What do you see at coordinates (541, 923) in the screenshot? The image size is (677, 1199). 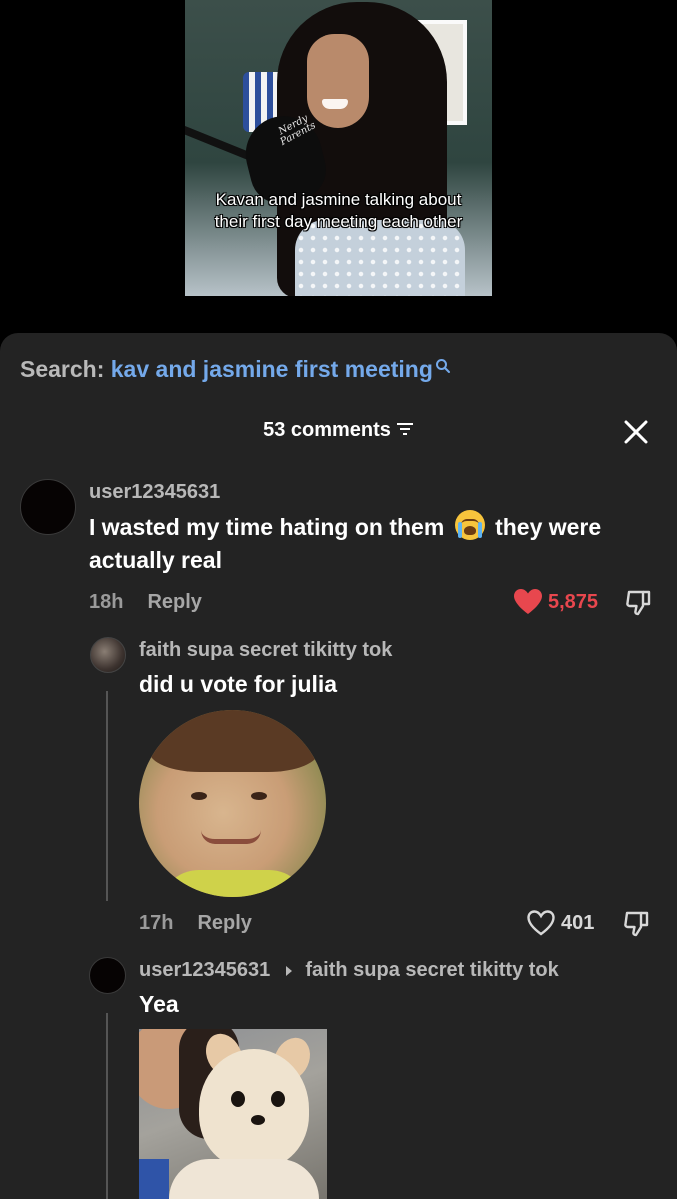 I see `heart-outline-icon` at bounding box center [541, 923].